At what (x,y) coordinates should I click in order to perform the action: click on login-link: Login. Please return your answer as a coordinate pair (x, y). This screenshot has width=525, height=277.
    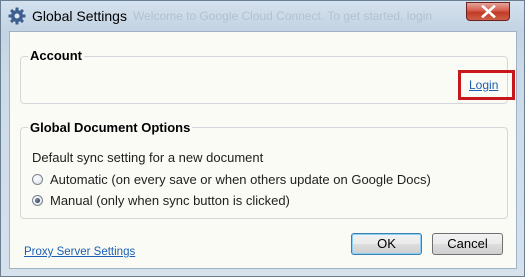
    Looking at the image, I should click on (483, 85).